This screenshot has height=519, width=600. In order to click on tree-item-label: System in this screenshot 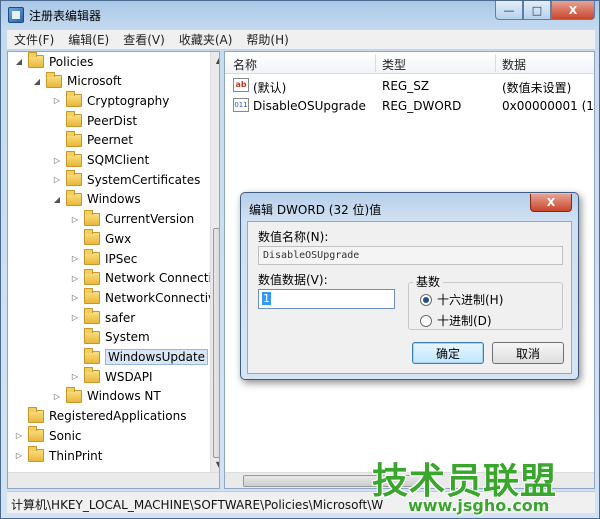, I will do `click(127, 337)`.